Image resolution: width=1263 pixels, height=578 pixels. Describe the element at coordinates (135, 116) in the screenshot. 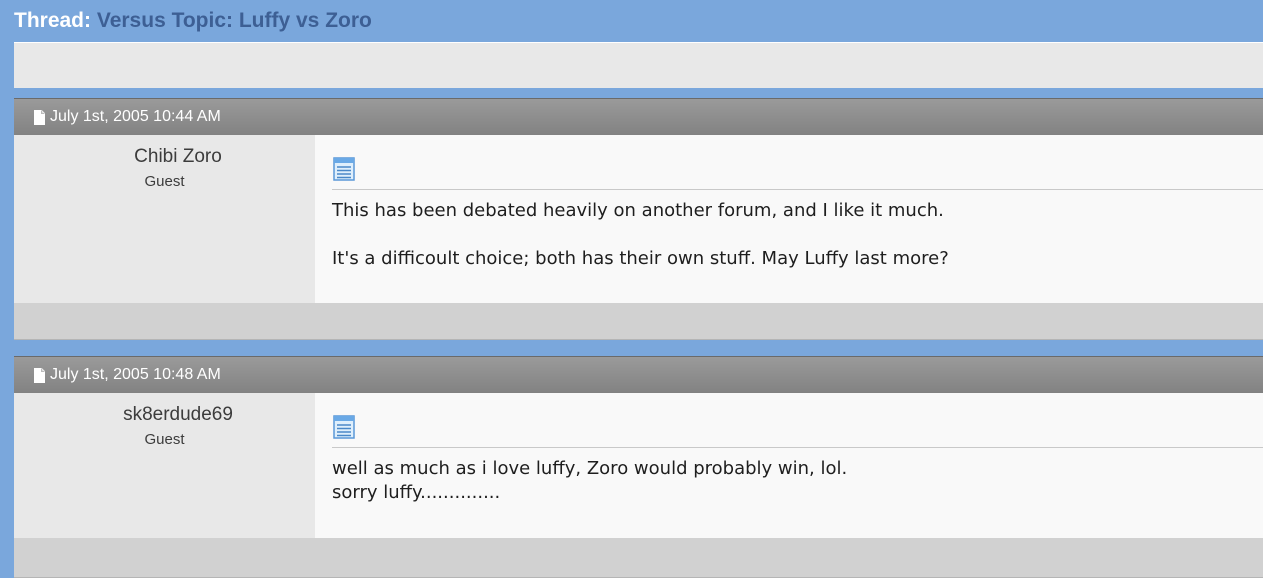

I see `post-date: July 1st, 2005 10:44 AM` at that location.